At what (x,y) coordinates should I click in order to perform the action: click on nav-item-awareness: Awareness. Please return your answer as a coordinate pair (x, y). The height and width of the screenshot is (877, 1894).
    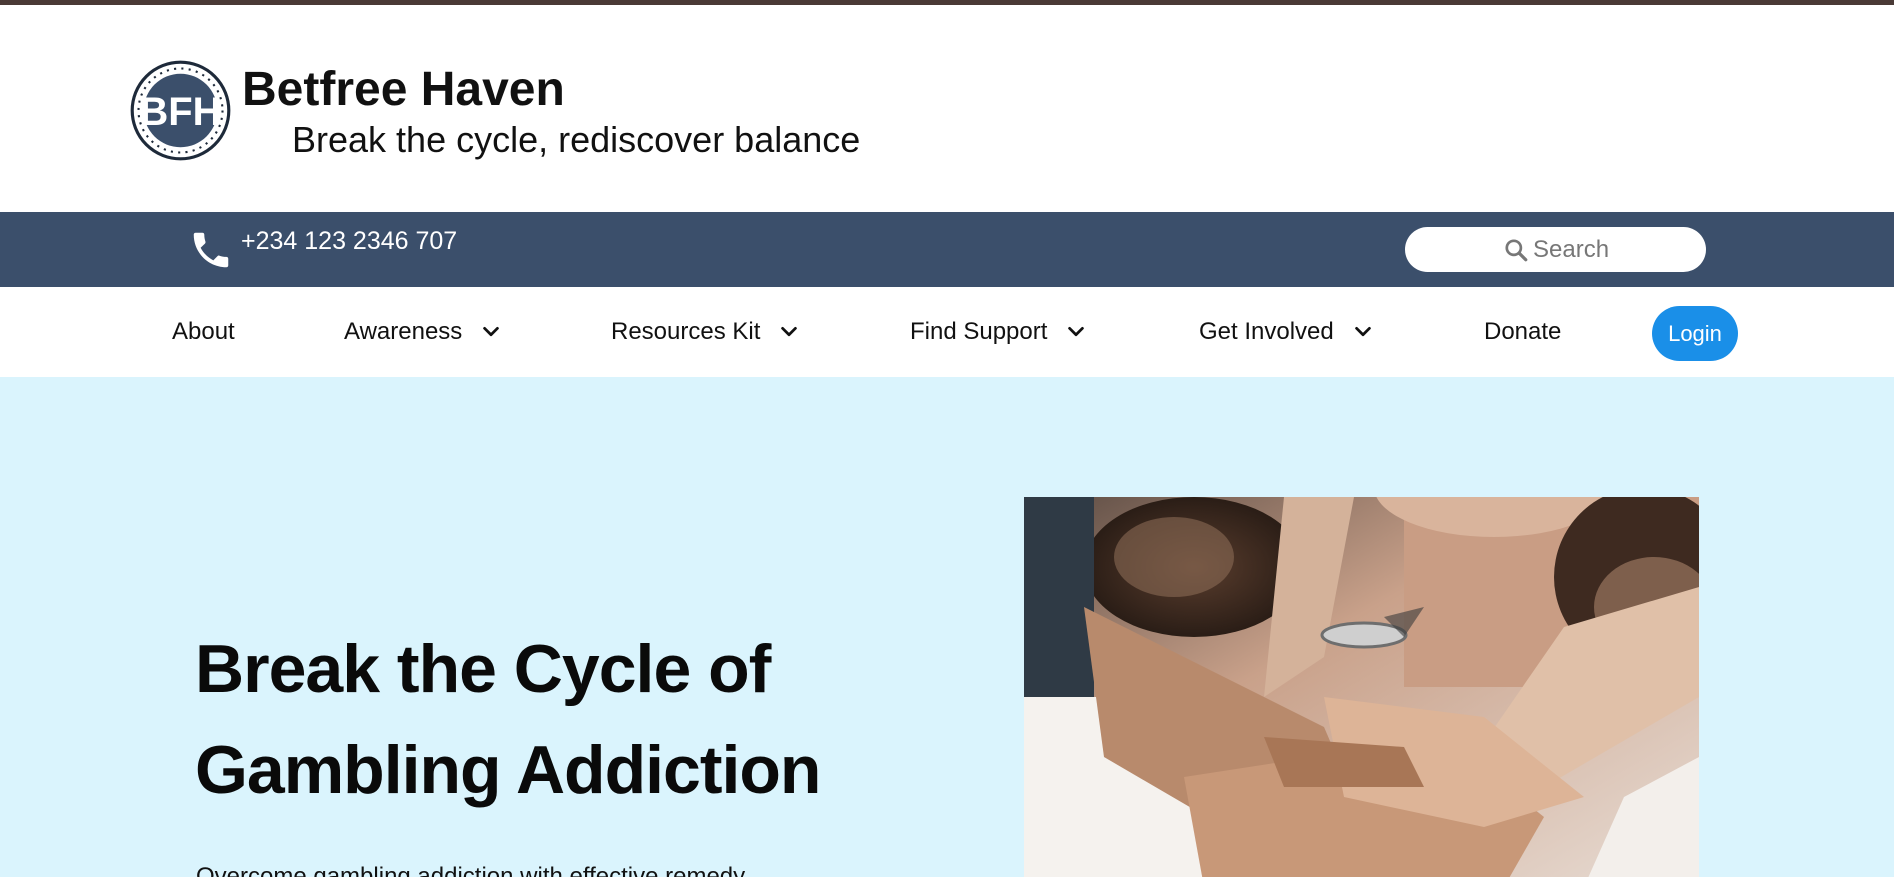
    Looking at the image, I should click on (423, 332).